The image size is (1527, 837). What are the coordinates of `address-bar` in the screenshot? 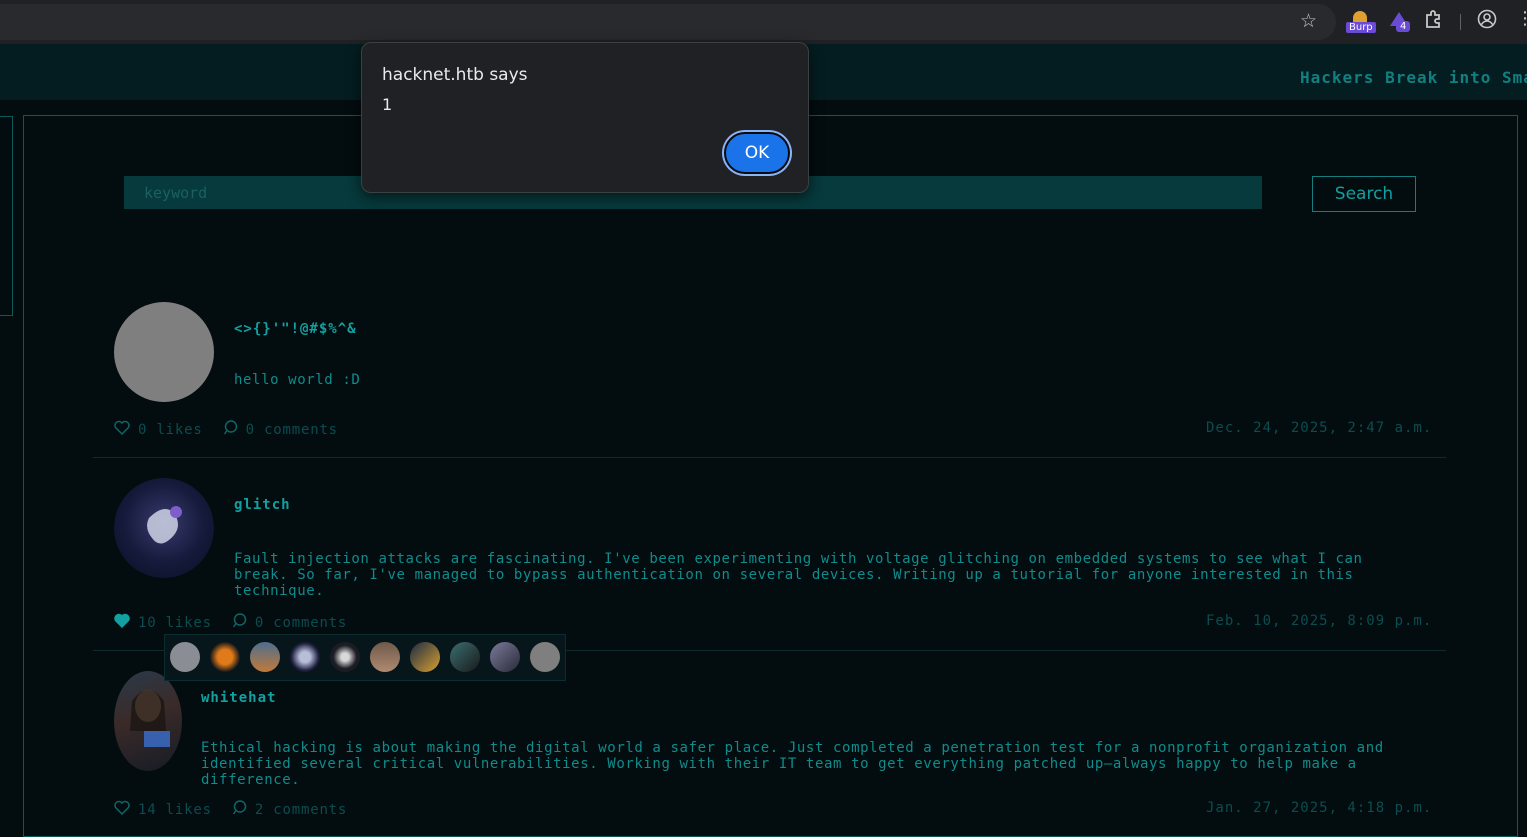 It's located at (668, 22).